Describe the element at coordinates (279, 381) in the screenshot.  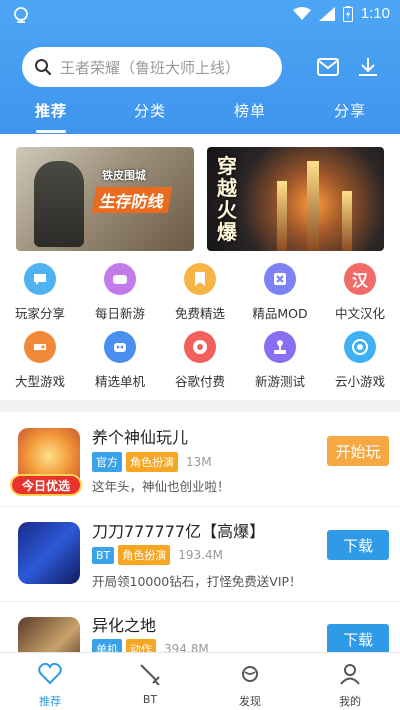
I see `category-label: 新游测试` at that location.